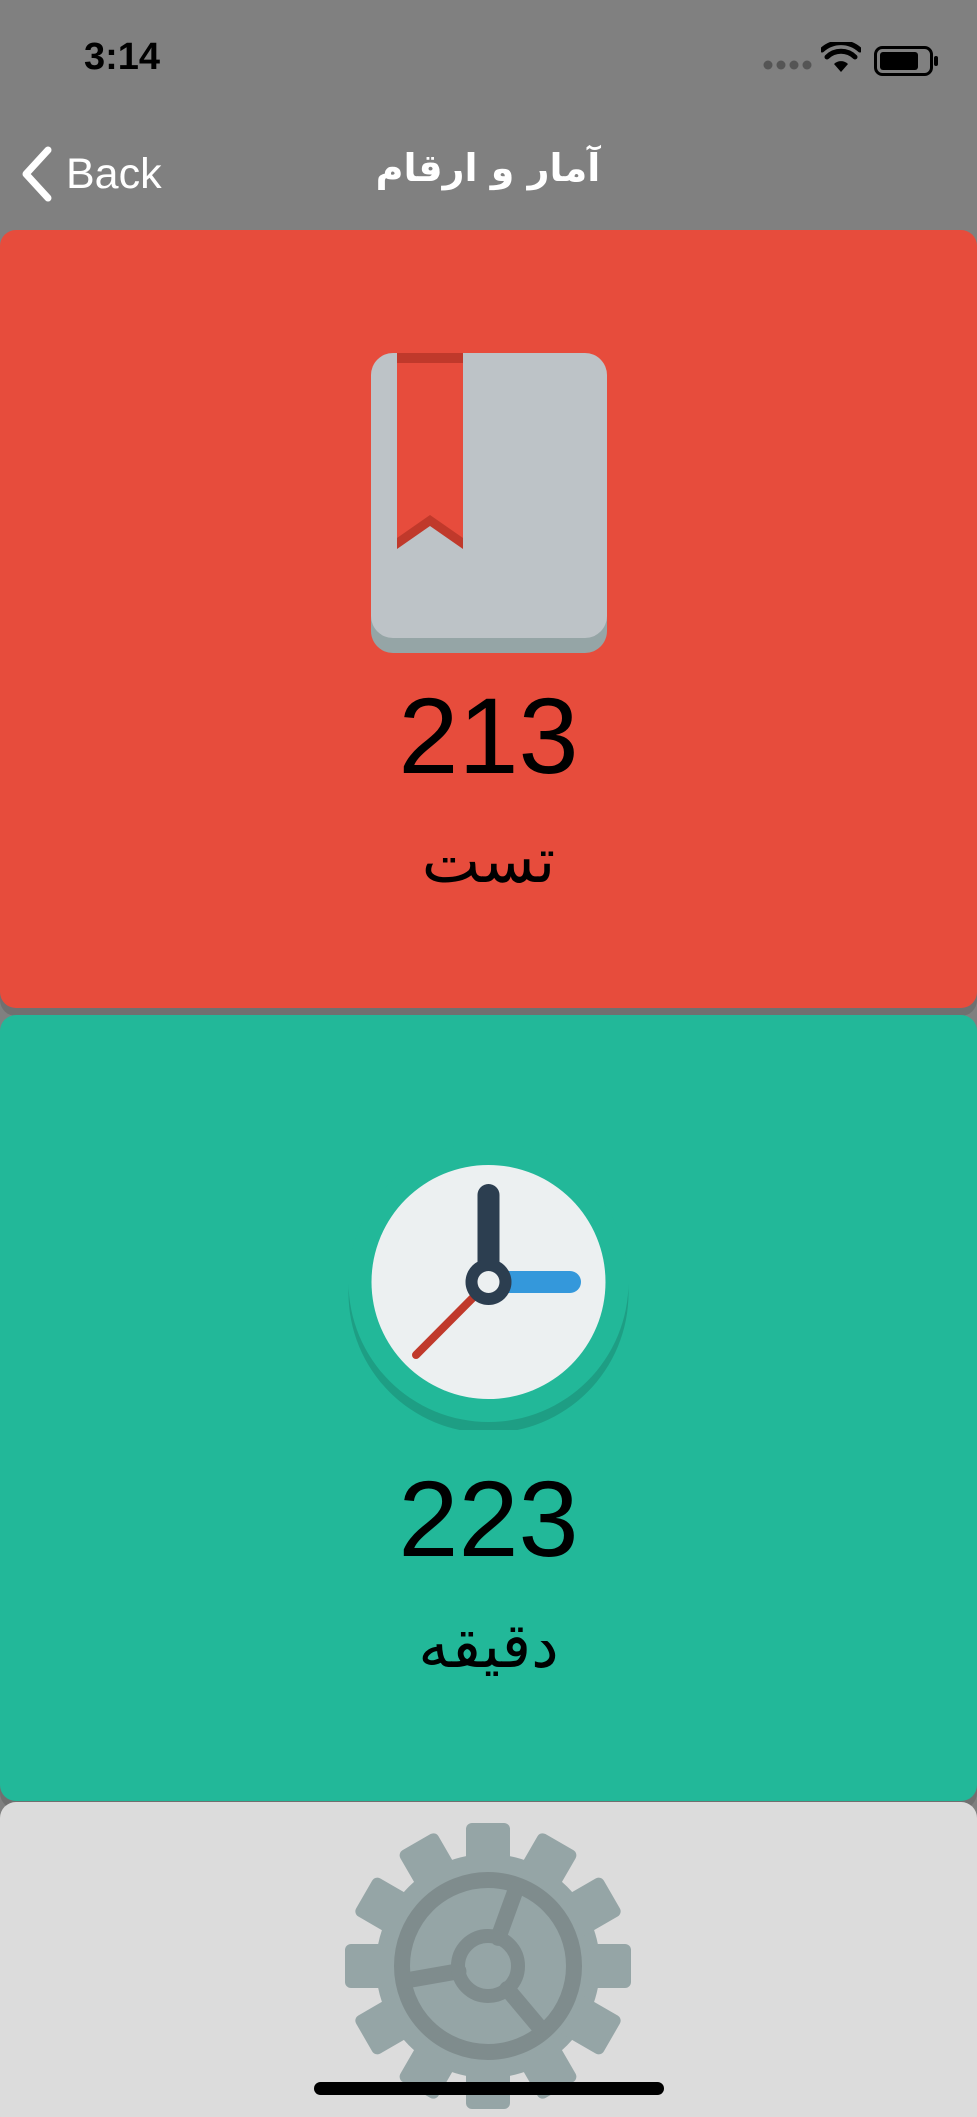 Image resolution: width=977 pixels, height=2117 pixels. I want to click on status-time: 3:14, so click(122, 57).